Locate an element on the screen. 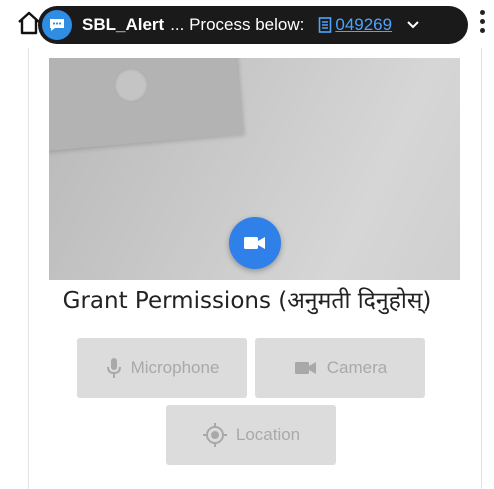 The height and width of the screenshot is (489, 494). document-icon is located at coordinates (325, 25).